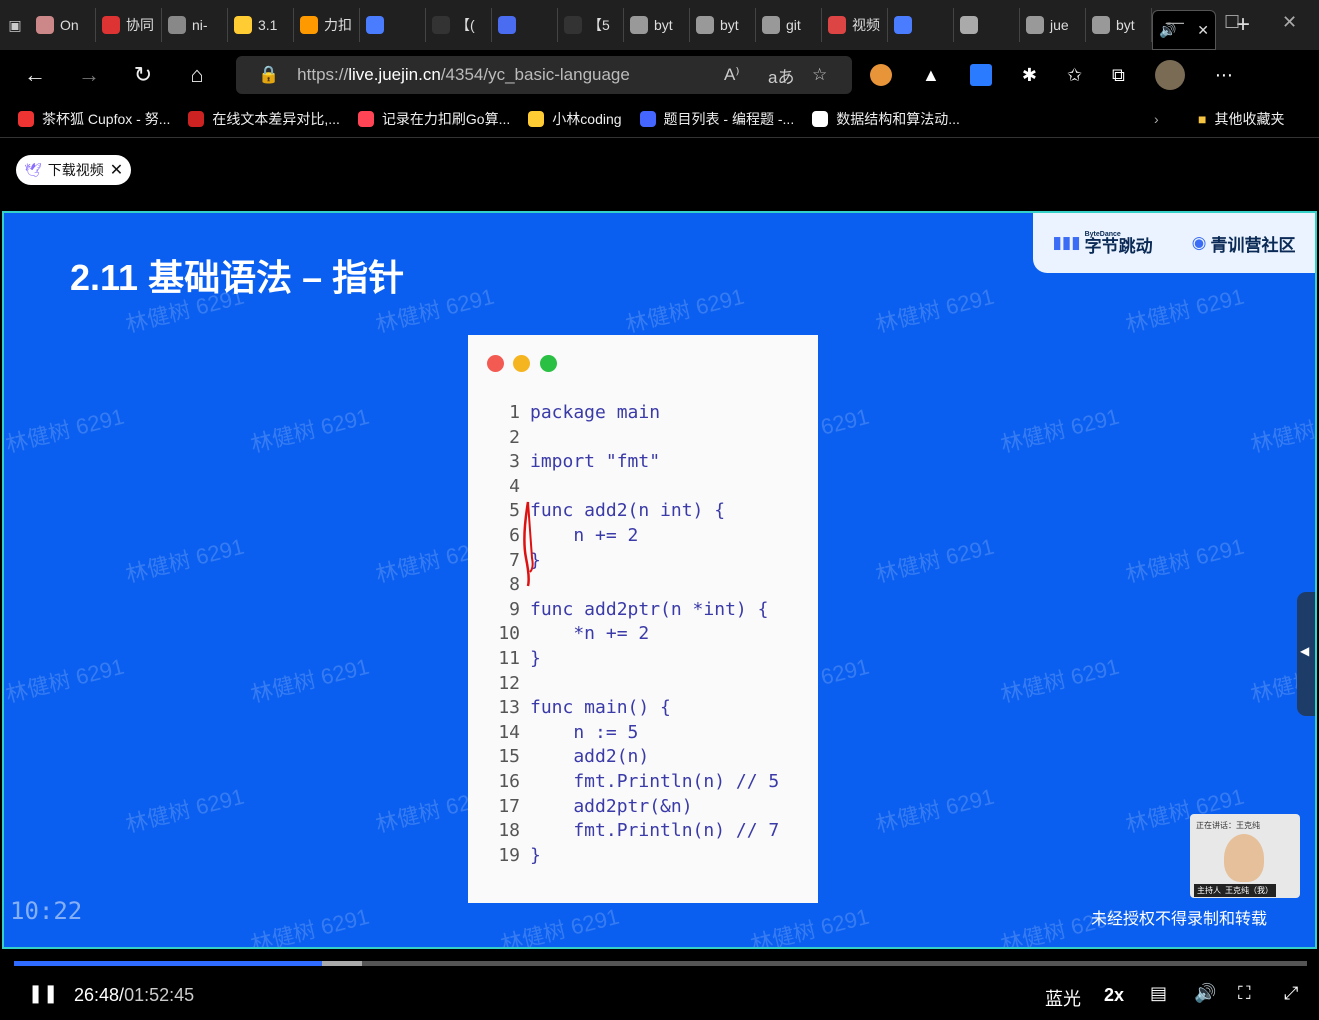 The height and width of the screenshot is (1020, 1319). I want to click on extension-blue-icon, so click(980, 75).